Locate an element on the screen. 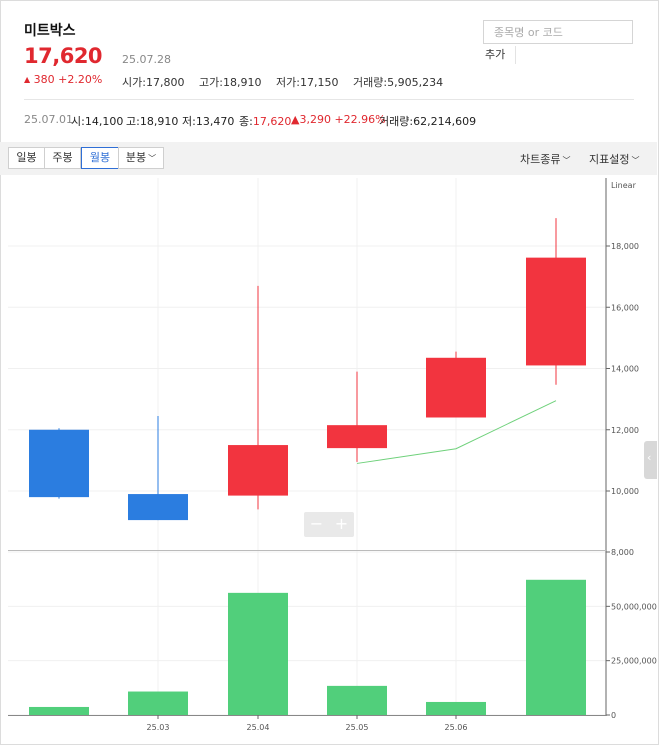  open-value: 17,800 is located at coordinates (165, 82).